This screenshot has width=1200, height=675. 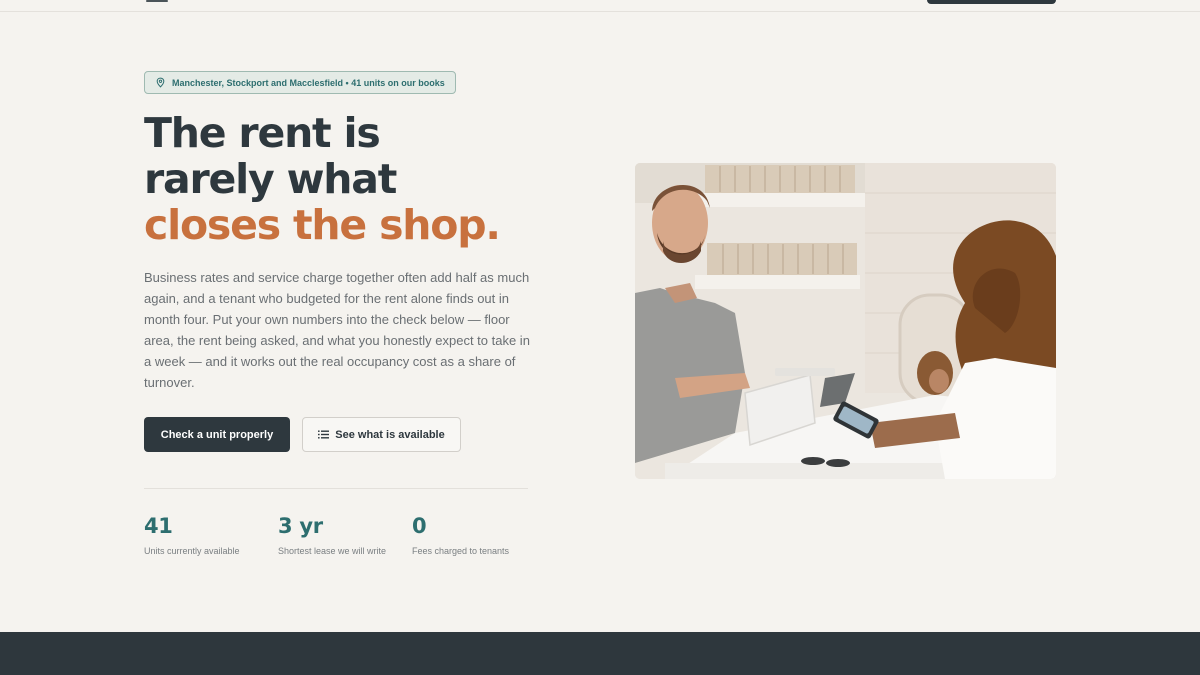 I want to click on headline-accent: closes the shop., so click(x=322, y=225).